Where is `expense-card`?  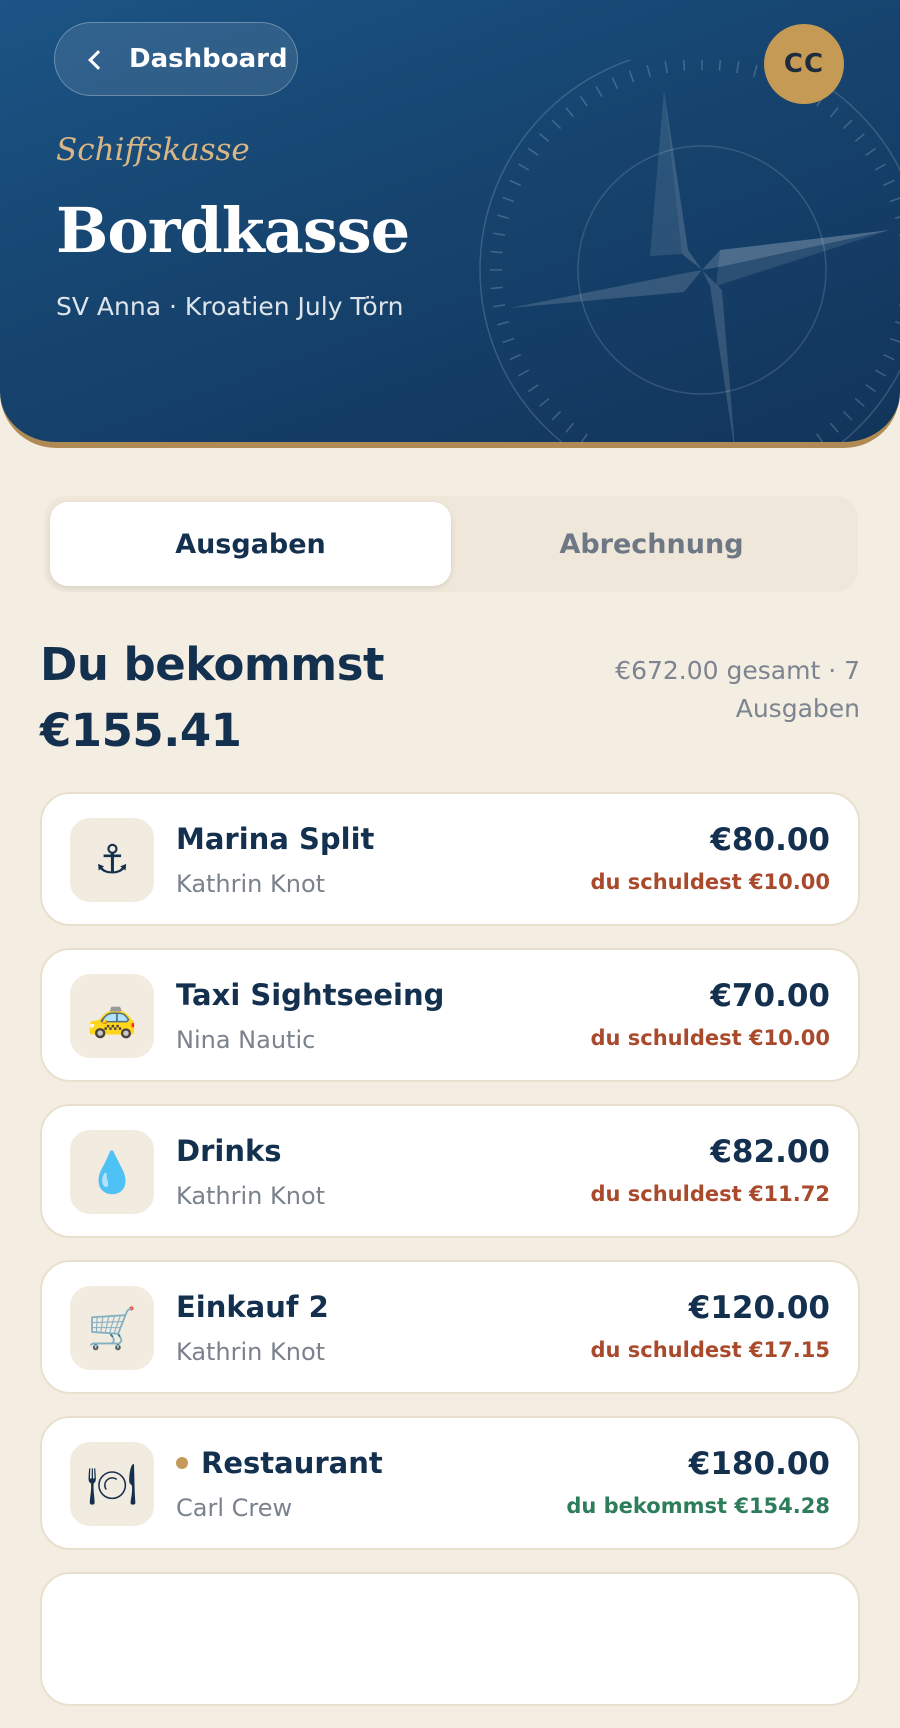 expense-card is located at coordinates (450, 1639).